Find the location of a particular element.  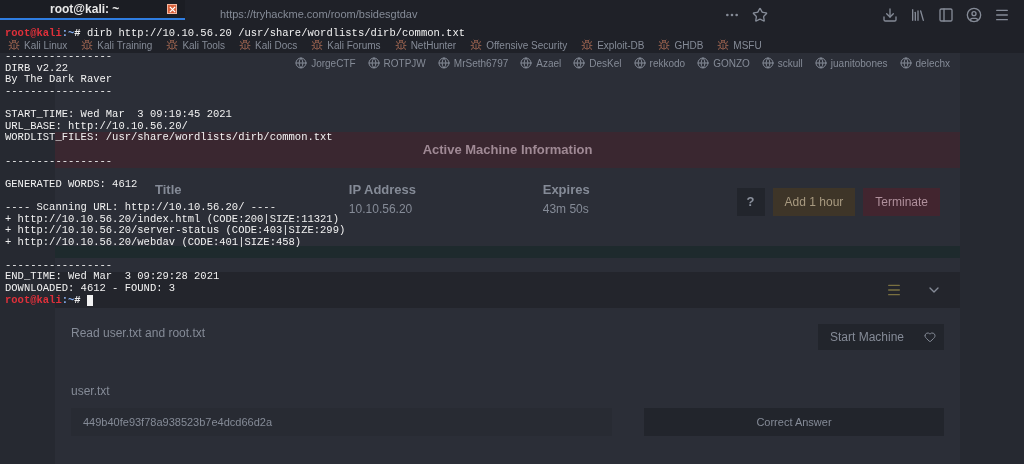

user-name: JorgeCTF is located at coordinates (333, 63).